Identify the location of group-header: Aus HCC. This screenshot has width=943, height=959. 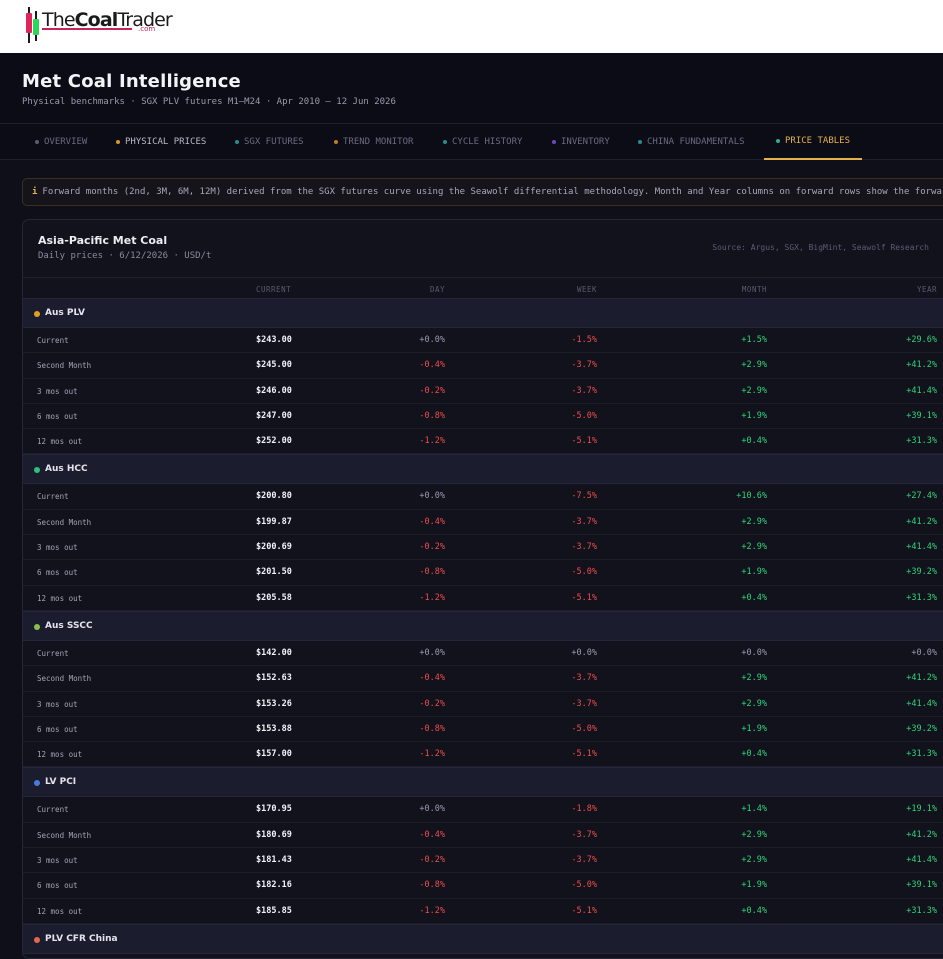
(483, 469).